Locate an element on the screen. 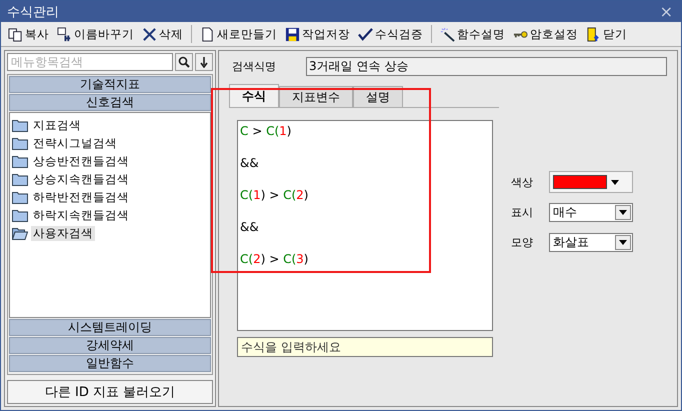  folder-item: 하락지속캔들검색 is located at coordinates (73, 215).